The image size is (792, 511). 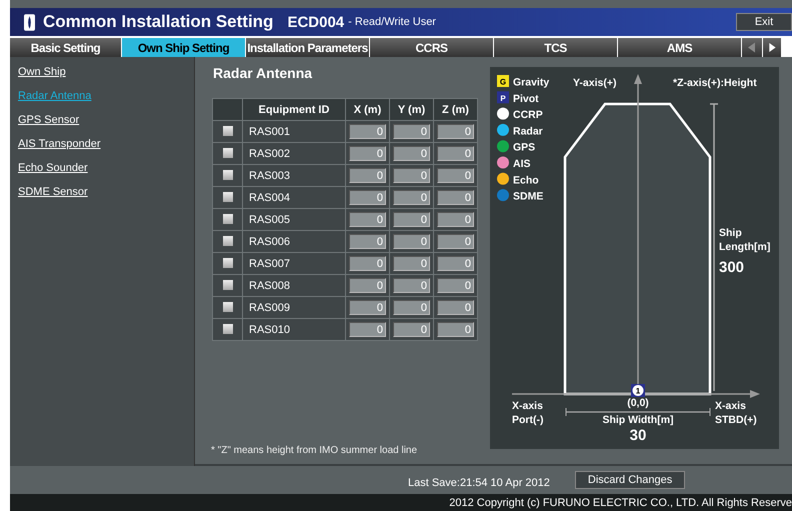 I want to click on ship-width-value: 30, so click(x=638, y=435).